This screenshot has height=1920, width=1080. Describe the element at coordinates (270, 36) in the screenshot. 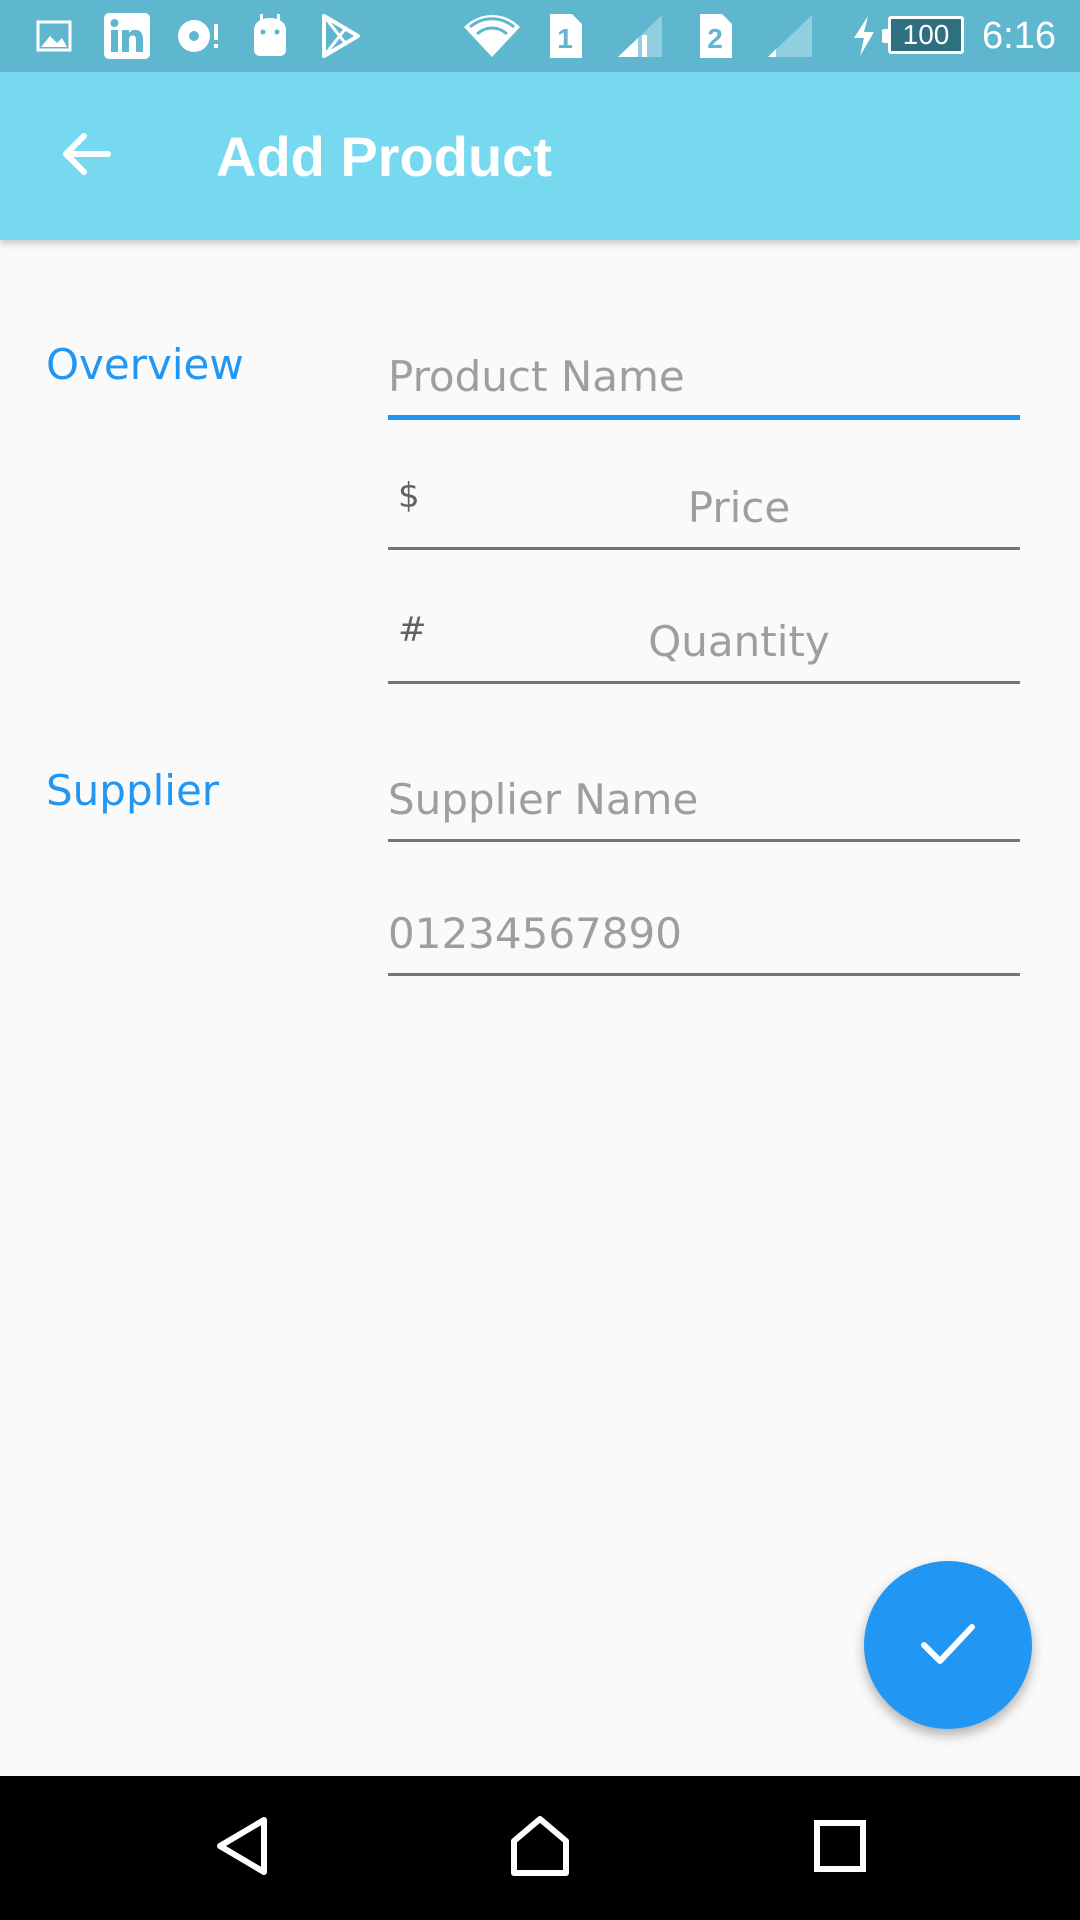

I see `android-icon` at that location.